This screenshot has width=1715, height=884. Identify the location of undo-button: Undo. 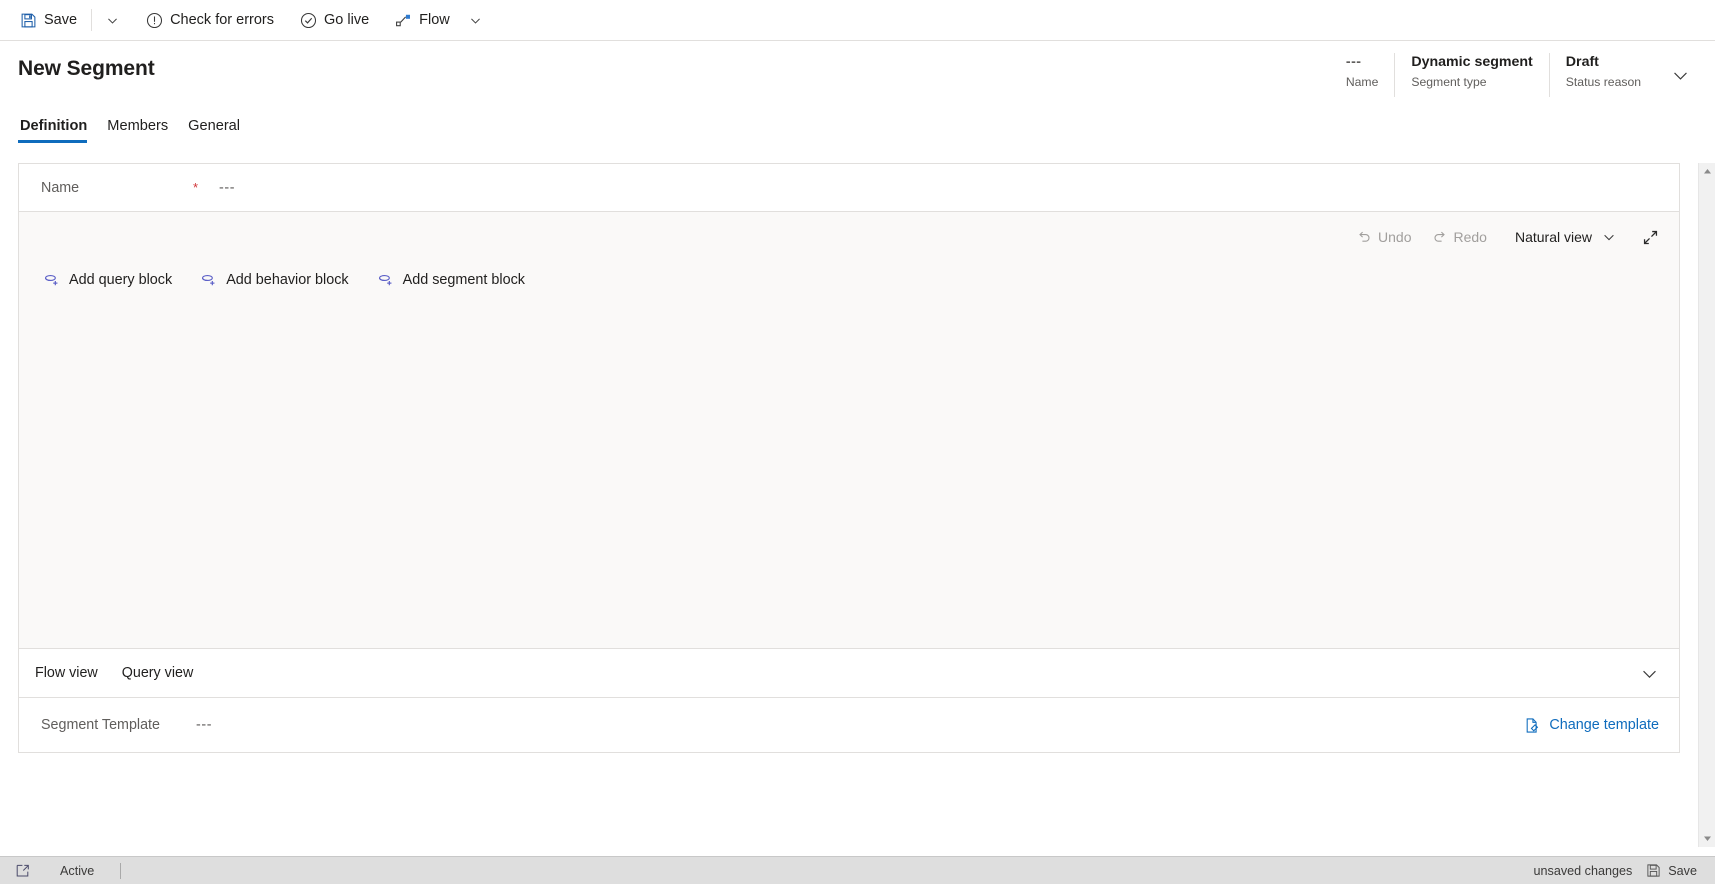
(1383, 237).